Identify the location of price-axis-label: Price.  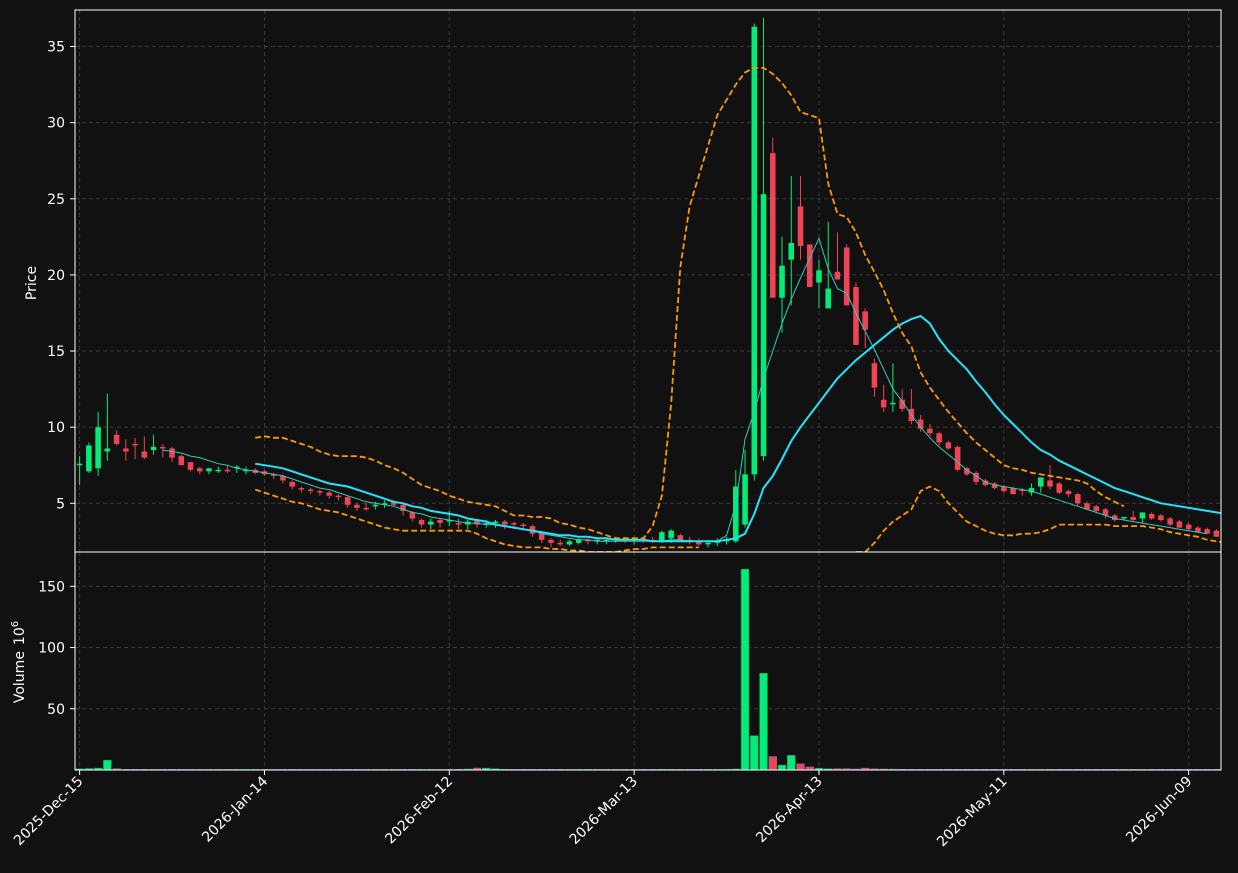
(32, 283).